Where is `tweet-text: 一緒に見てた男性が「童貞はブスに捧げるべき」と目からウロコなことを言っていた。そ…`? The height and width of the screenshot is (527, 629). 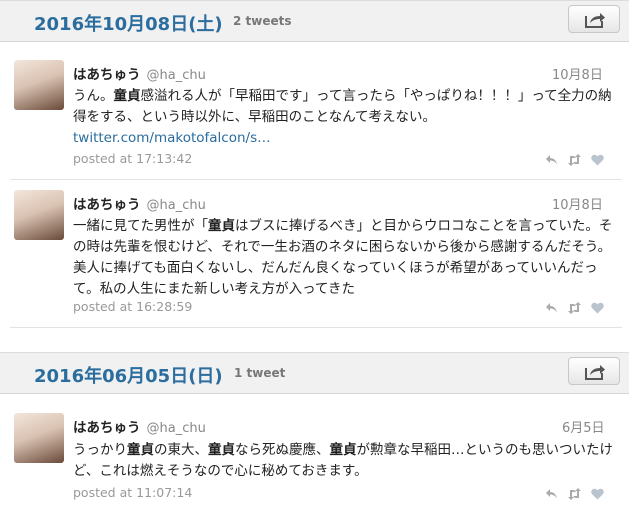 tweet-text: 一緒に見てた男性が「童貞はブスに捧げるべき」と目からウロコなことを言っていた。そ… is located at coordinates (345, 258).